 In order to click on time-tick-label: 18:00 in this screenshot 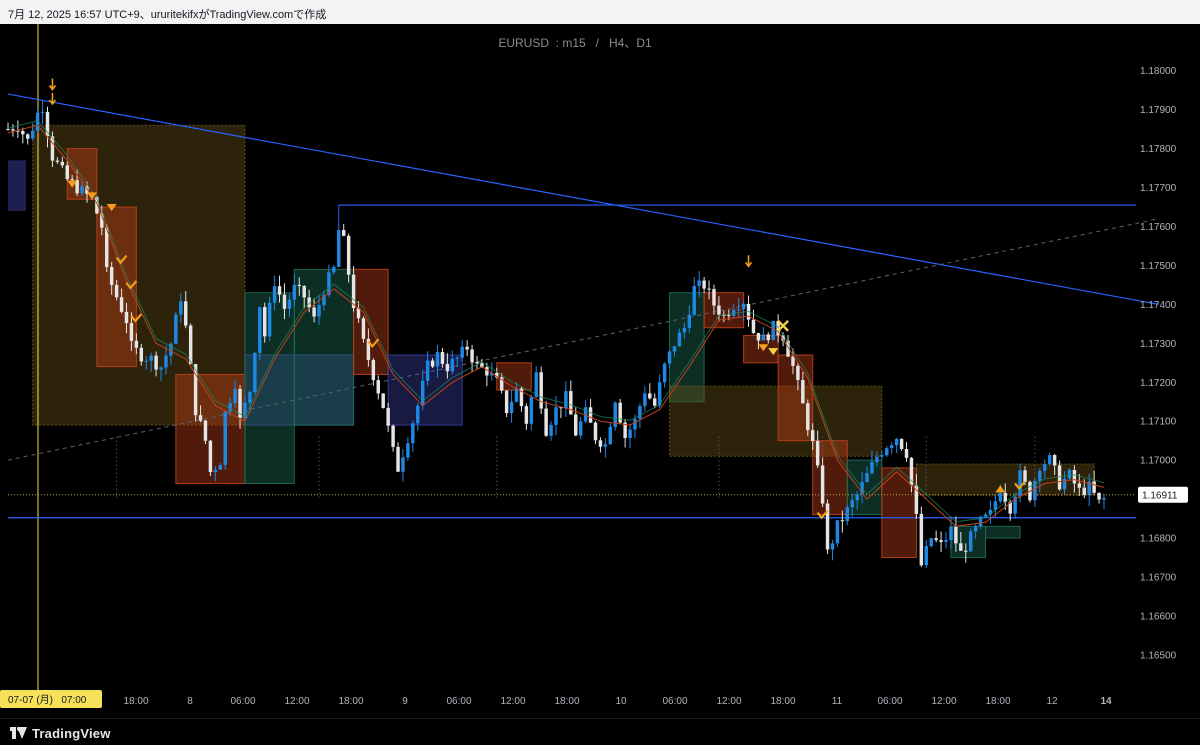, I will do `click(566, 701)`.